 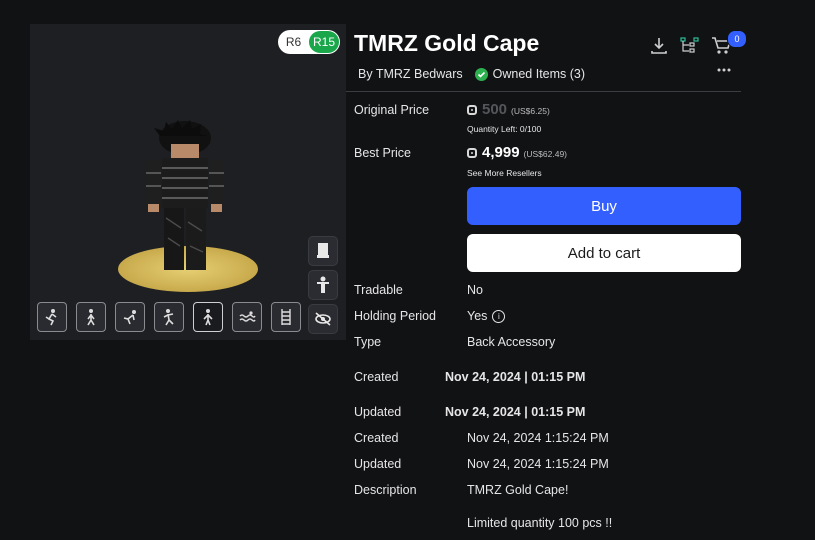 What do you see at coordinates (690, 46) in the screenshot?
I see `hierarchy-icon` at bounding box center [690, 46].